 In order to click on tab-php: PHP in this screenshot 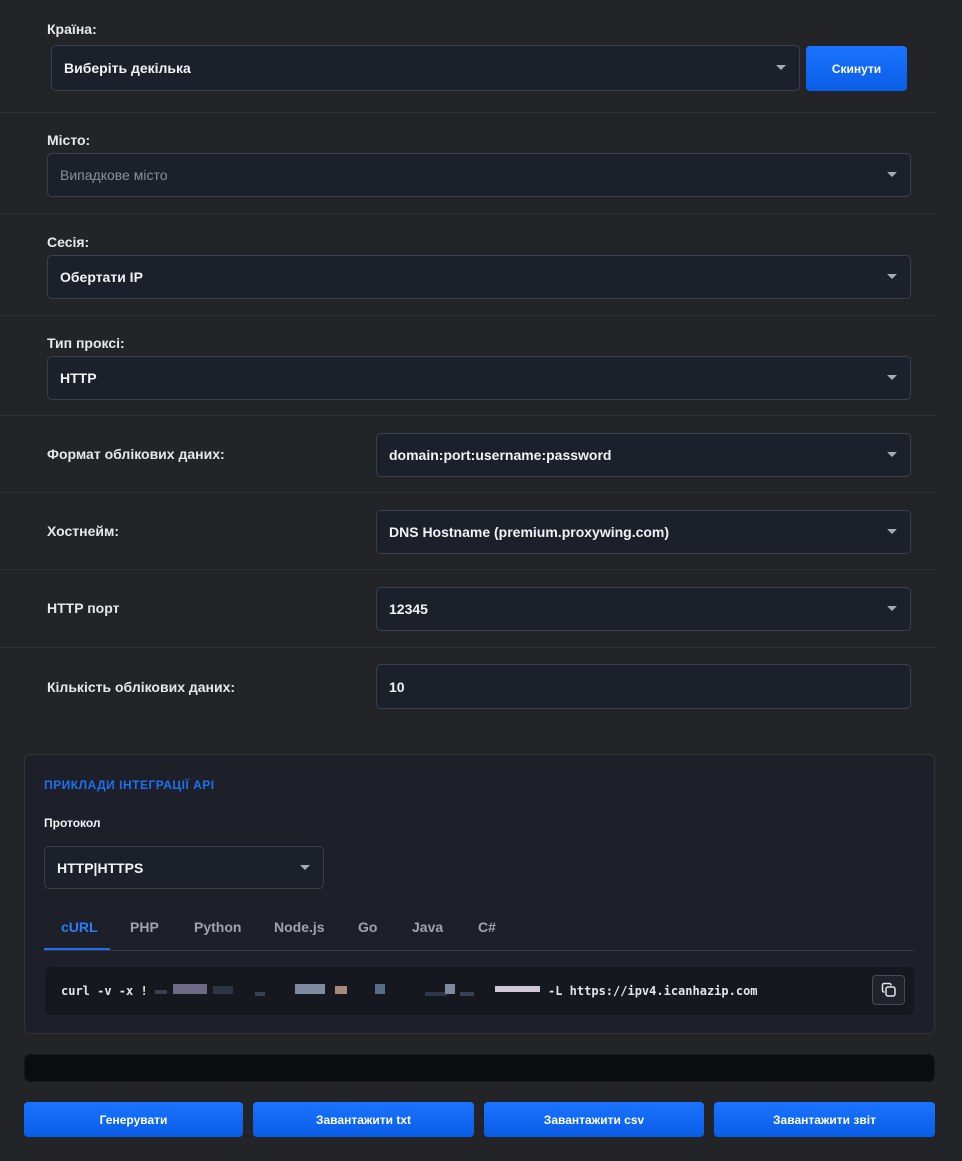, I will do `click(144, 927)`.